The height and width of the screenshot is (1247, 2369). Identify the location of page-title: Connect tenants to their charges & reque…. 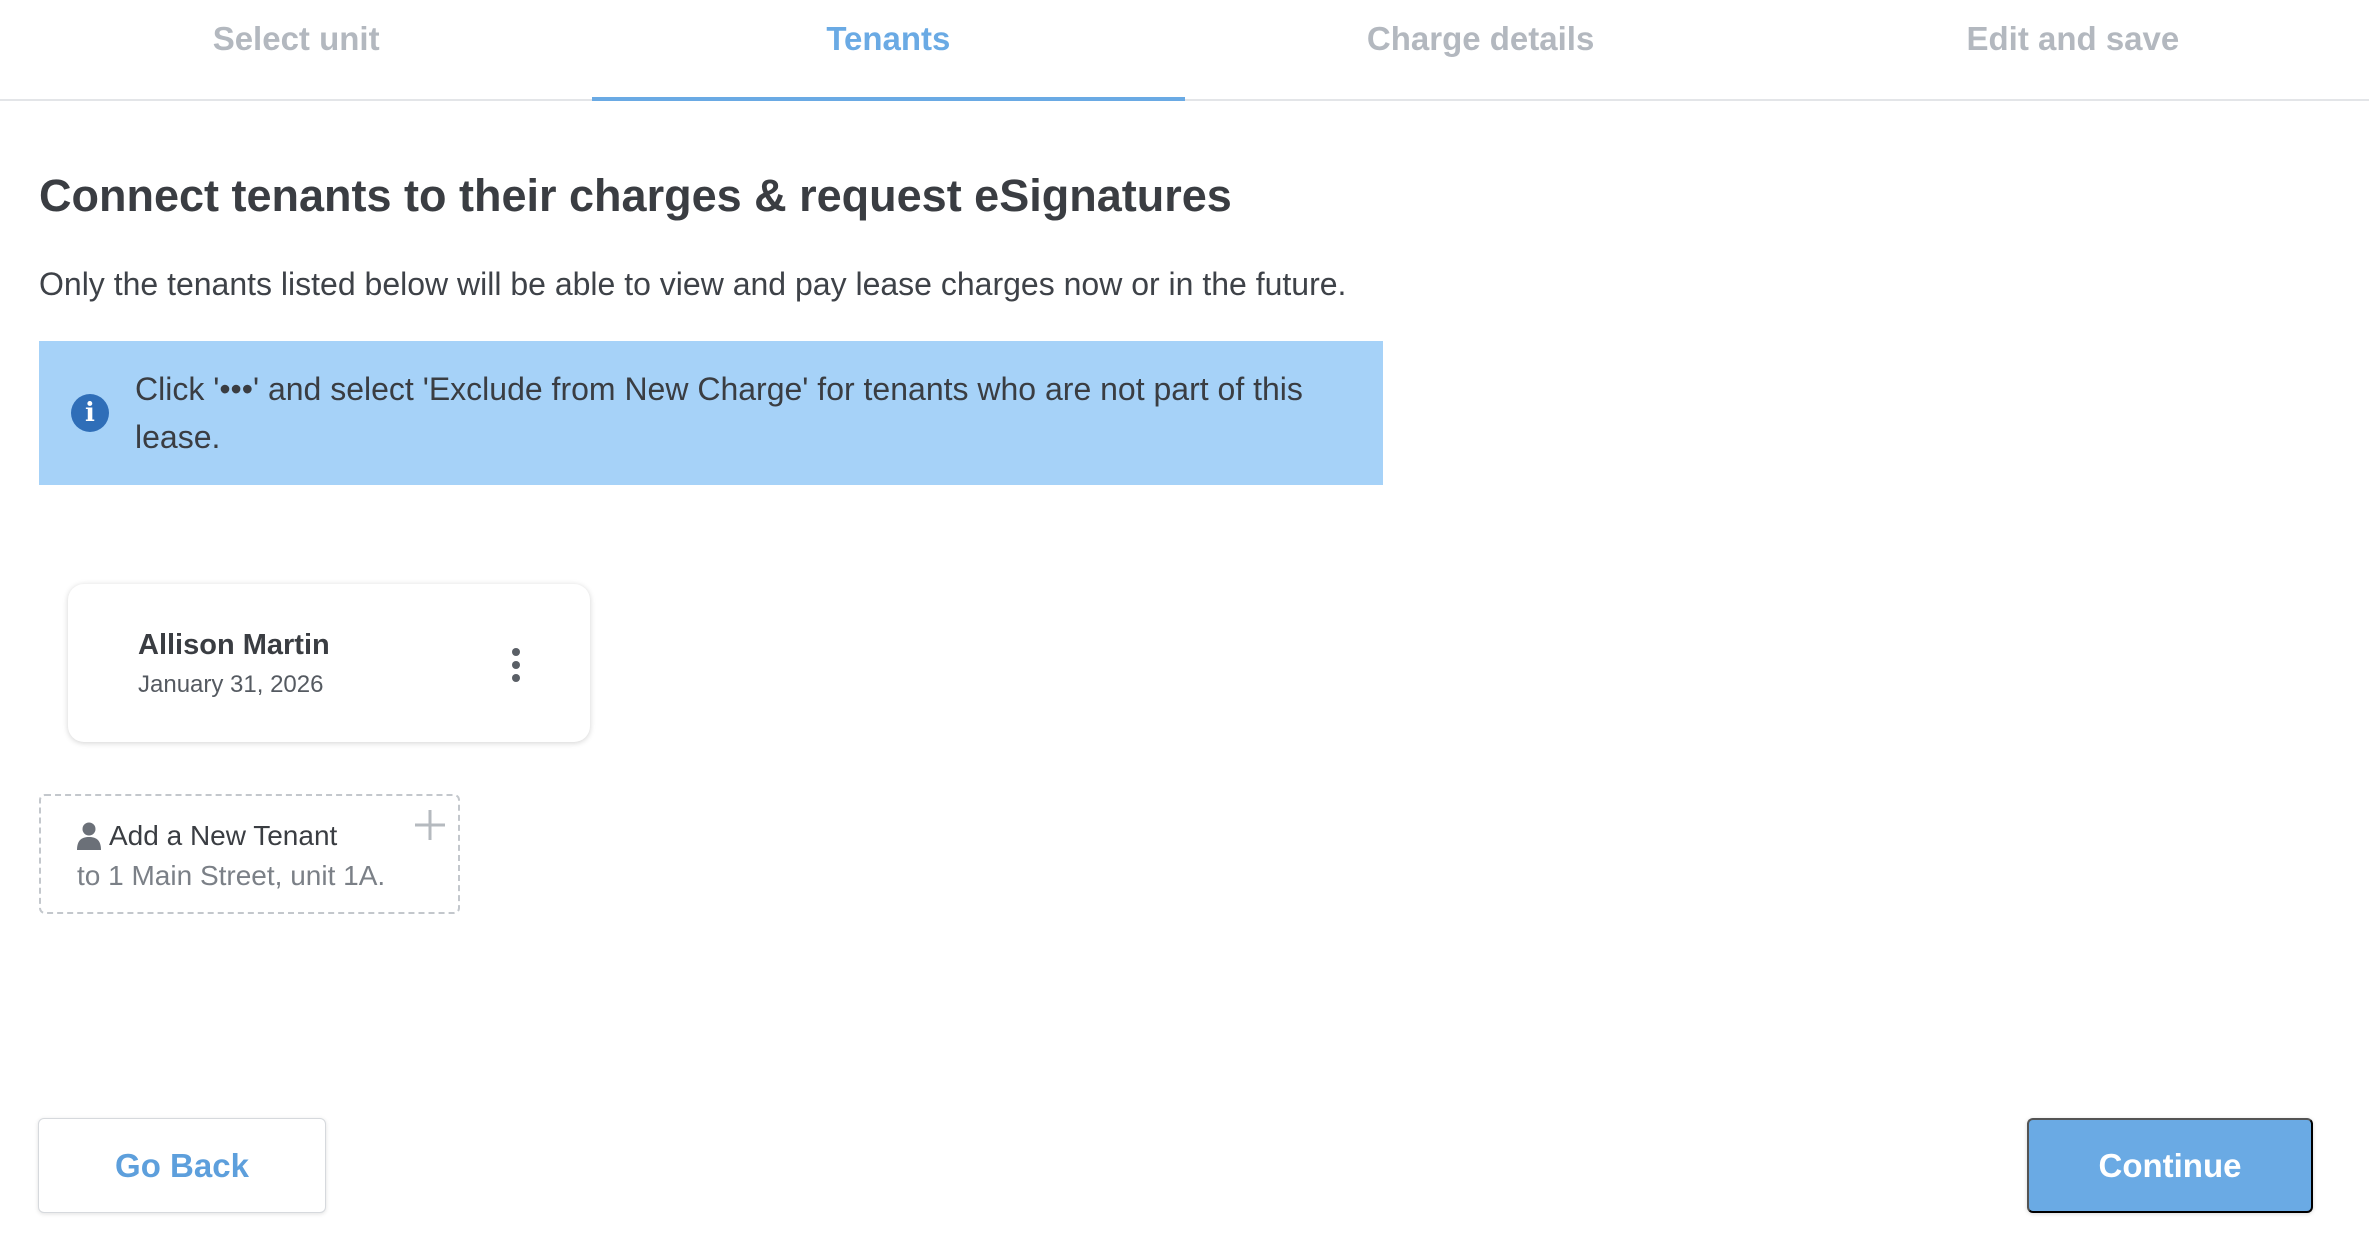
(635, 195).